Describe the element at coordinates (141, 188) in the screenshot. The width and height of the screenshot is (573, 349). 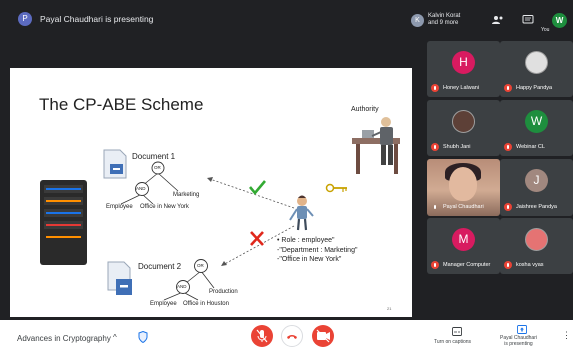
I see `and1-label: AND` at that location.